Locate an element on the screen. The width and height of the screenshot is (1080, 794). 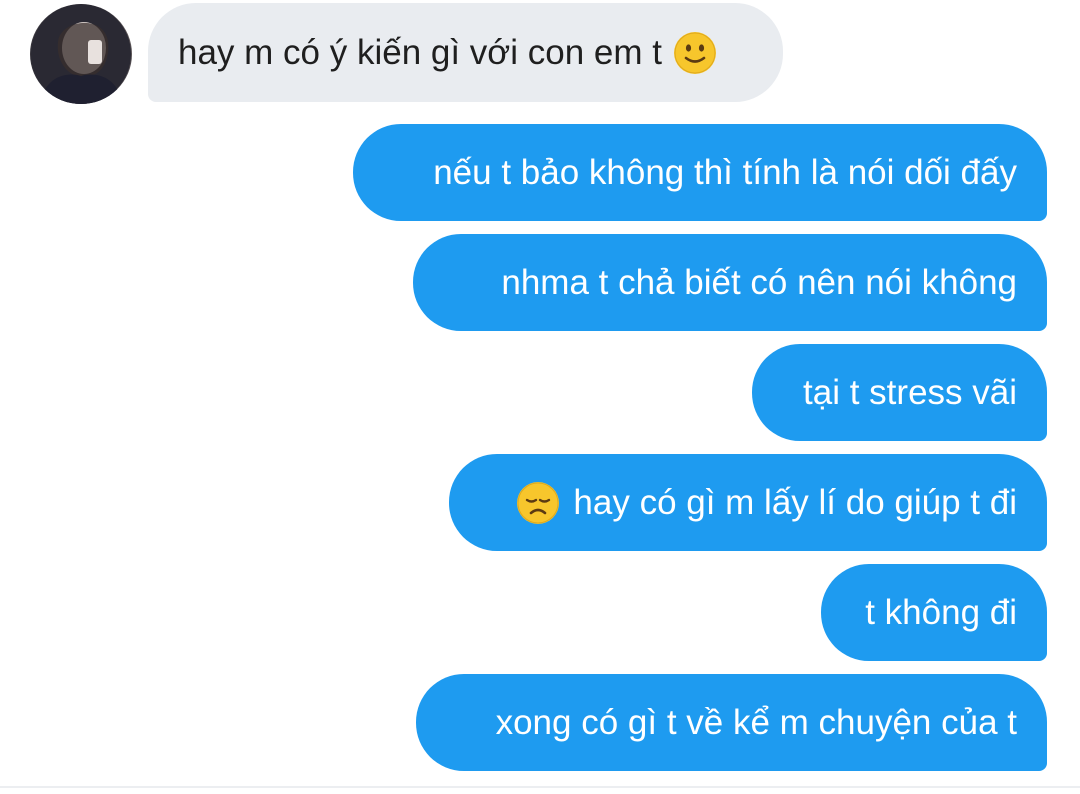
avatar-photo-icon is located at coordinates (81, 54).